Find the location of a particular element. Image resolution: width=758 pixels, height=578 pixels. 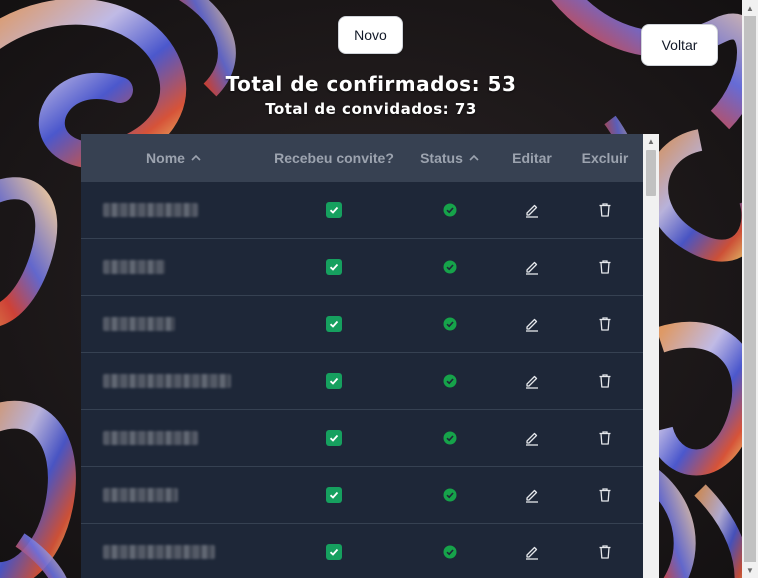

scroll-down-arrow-icon: ▼ is located at coordinates (750, 570).